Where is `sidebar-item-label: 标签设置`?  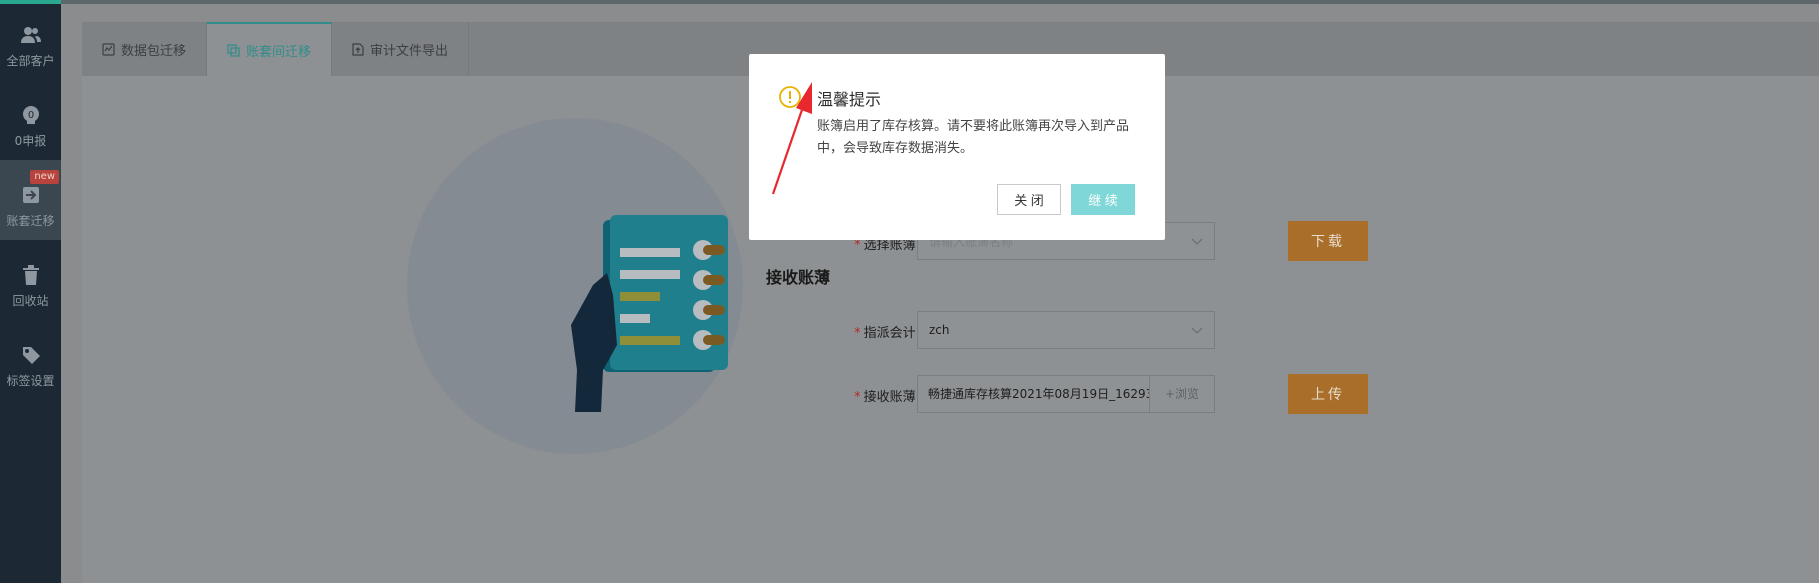
sidebar-item-label: 标签设置 is located at coordinates (30, 381).